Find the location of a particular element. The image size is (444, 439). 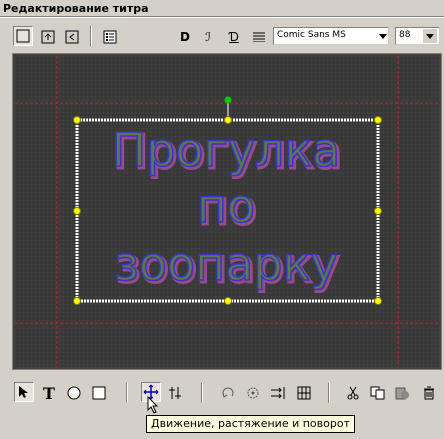

font-family-value: Comic Sans MS is located at coordinates (311, 35).